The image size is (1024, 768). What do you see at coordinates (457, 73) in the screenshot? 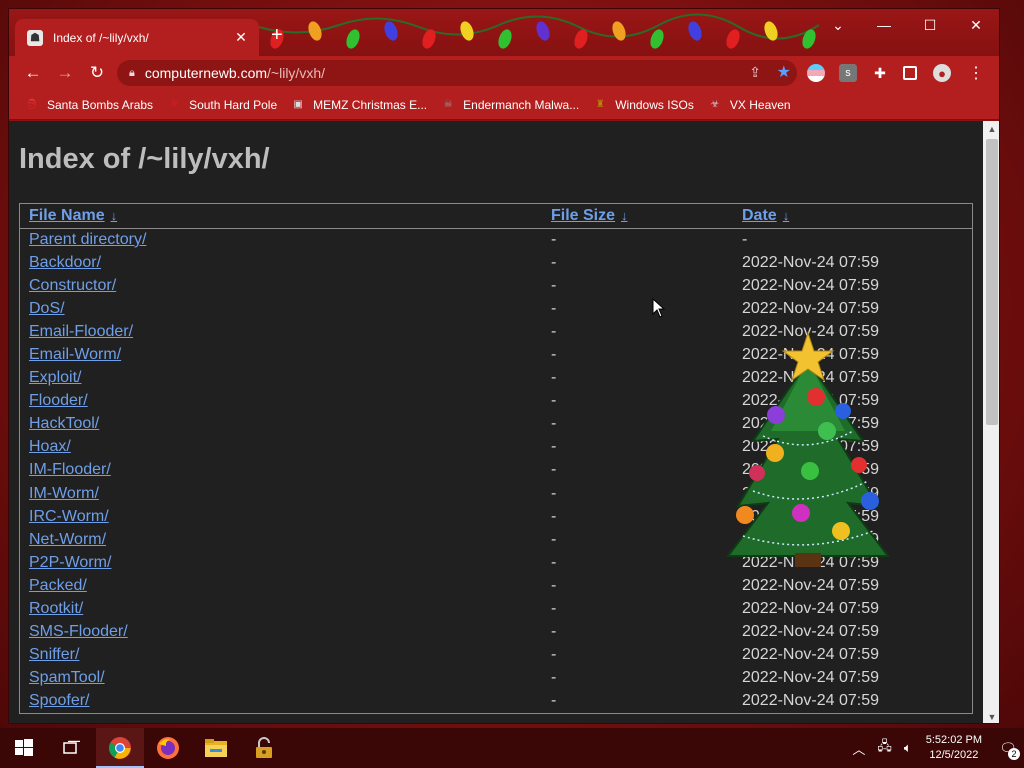
I see `address-bar: 🔒︎ computernewb.com/~lily/vxh/ ⇪ ★` at bounding box center [457, 73].